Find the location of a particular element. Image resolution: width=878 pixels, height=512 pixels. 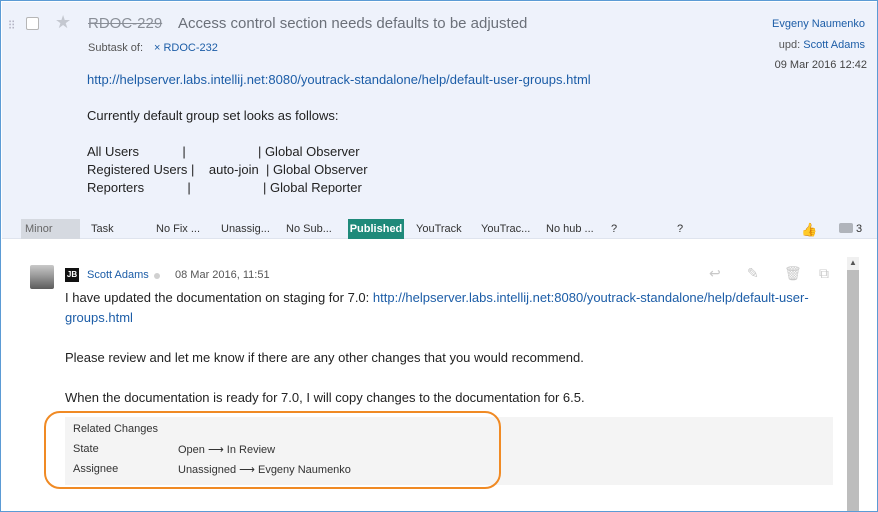

field-type: Task is located at coordinates (102, 229).